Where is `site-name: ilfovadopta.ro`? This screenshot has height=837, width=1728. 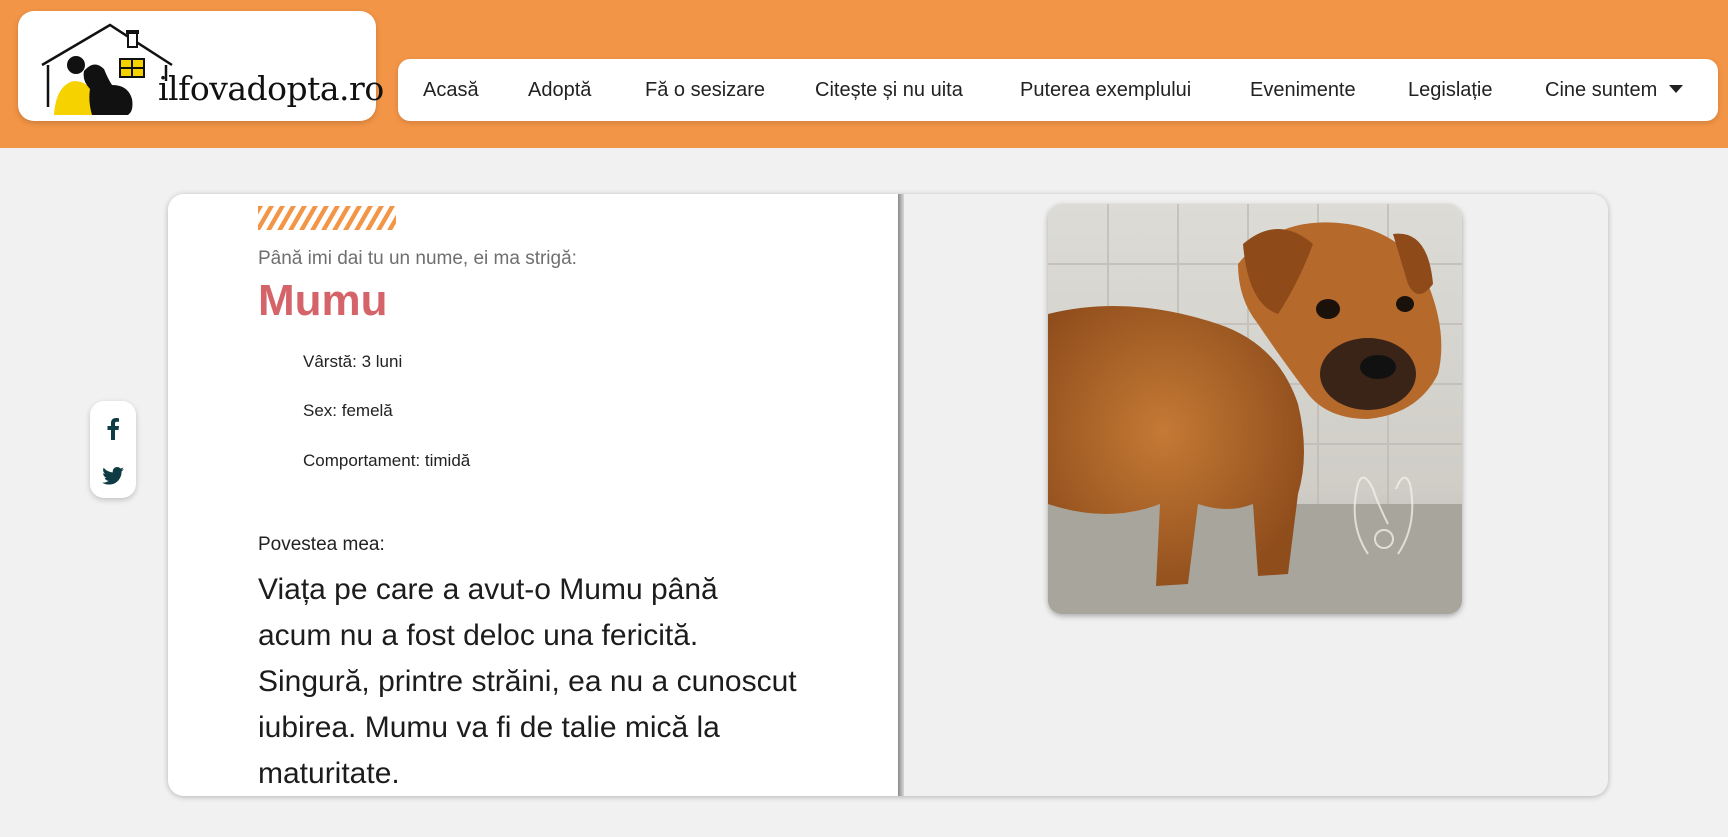
site-name: ilfovadopta.ro is located at coordinates (271, 88).